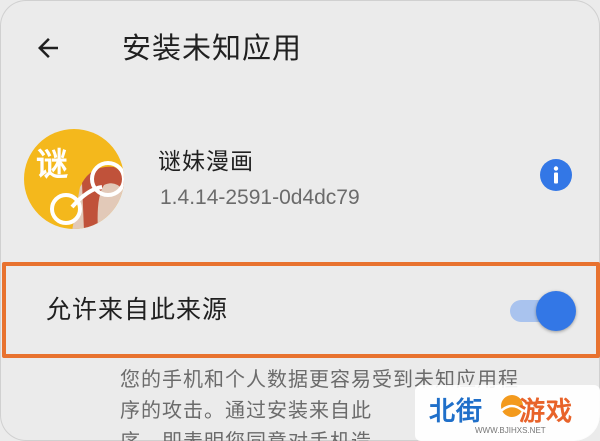  I want to click on app-icon-text: 谜, so click(52, 164).